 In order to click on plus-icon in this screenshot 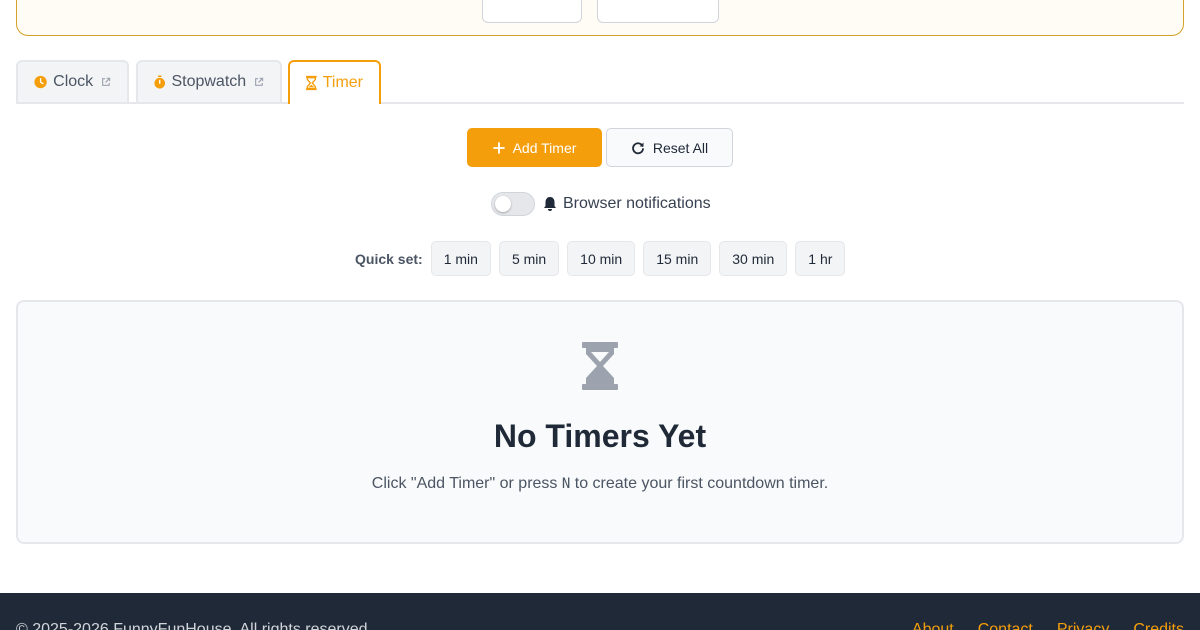, I will do `click(498, 147)`.